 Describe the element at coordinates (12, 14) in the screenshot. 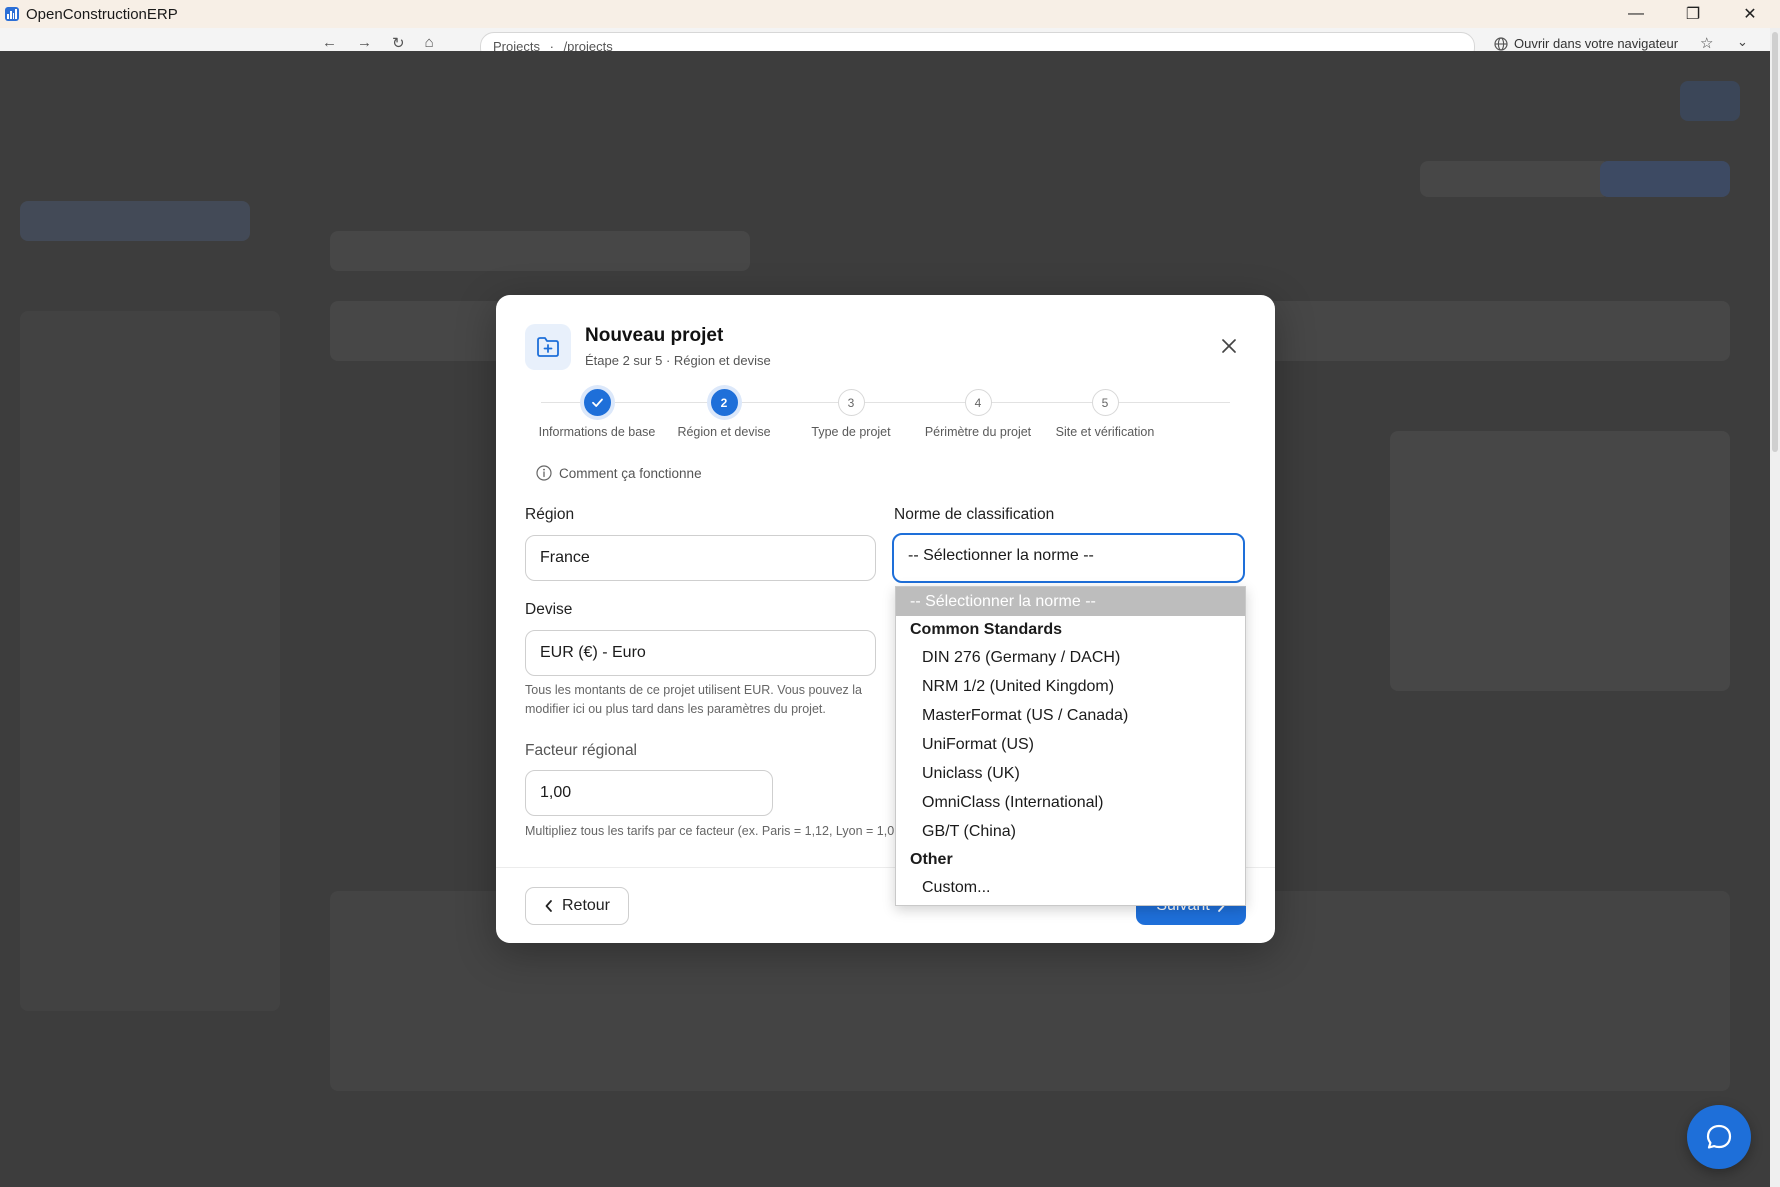

I see `app-logo-icon` at that location.